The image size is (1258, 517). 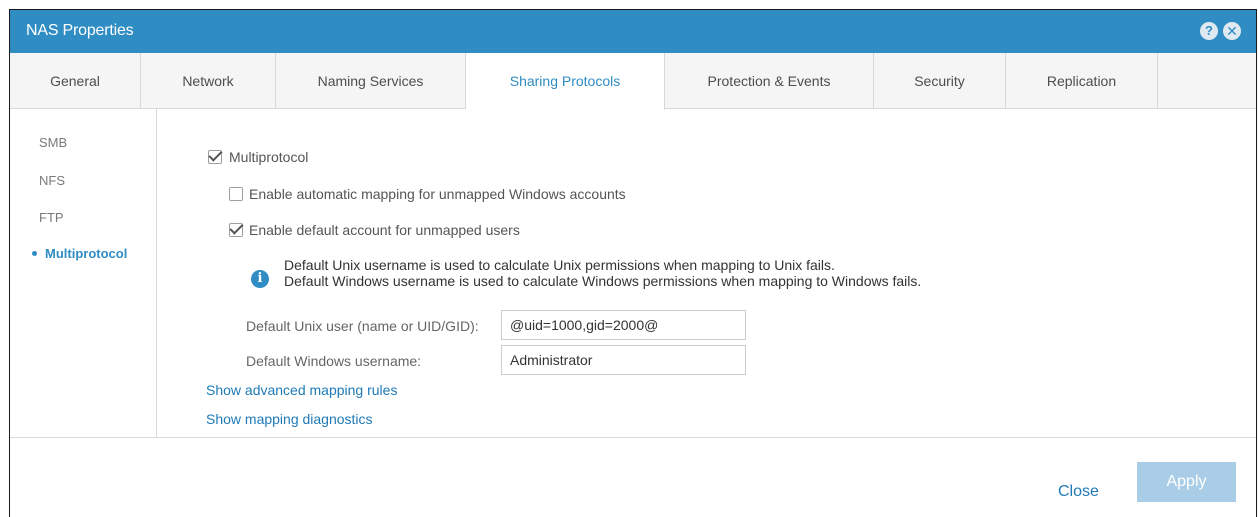 I want to click on tab-network: Network, so click(x=208, y=81).